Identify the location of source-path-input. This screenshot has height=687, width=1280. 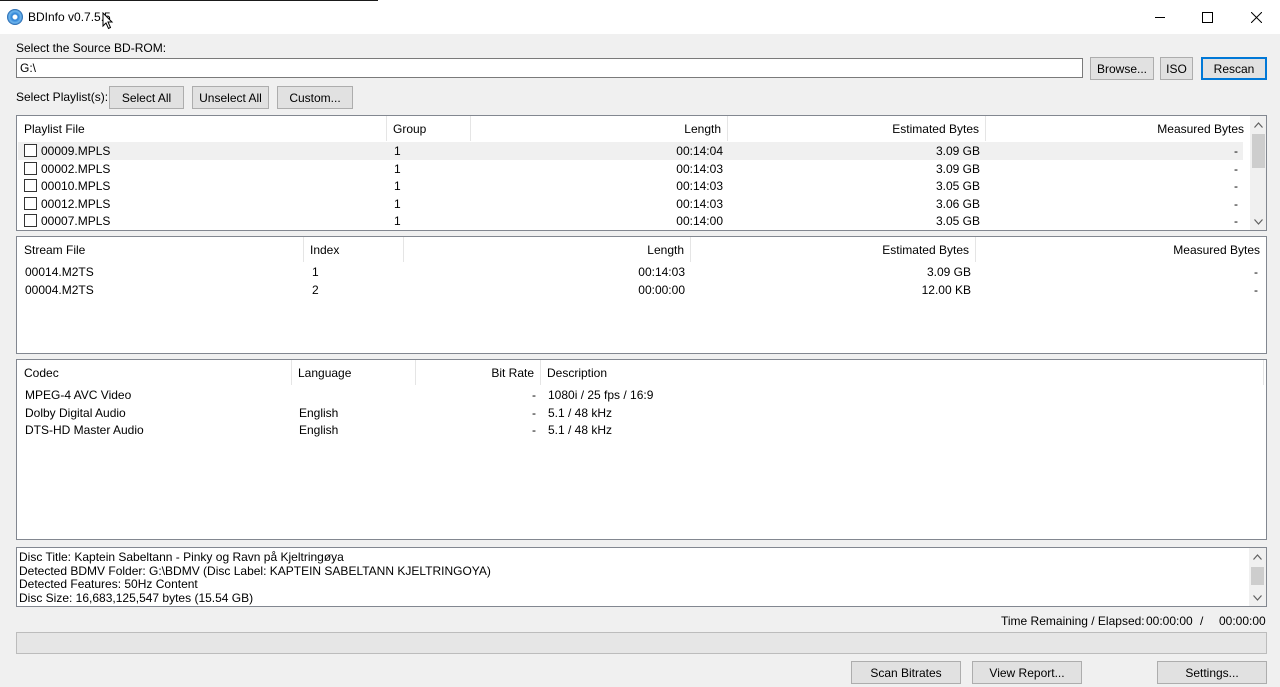
(549, 68).